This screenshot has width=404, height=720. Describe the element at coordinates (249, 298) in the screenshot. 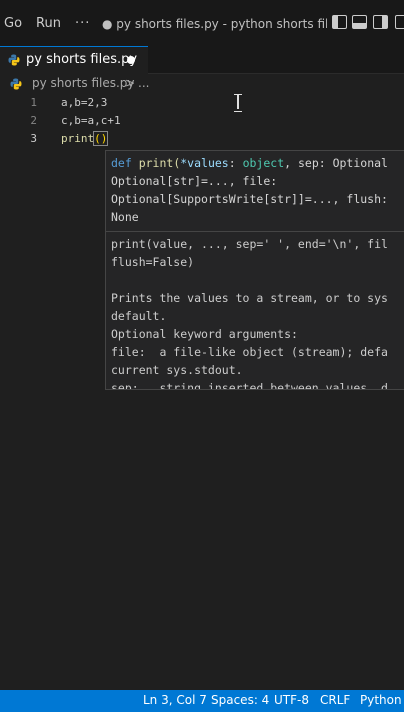

I see `doc-line: Prints the values to a stream, or to sys` at that location.